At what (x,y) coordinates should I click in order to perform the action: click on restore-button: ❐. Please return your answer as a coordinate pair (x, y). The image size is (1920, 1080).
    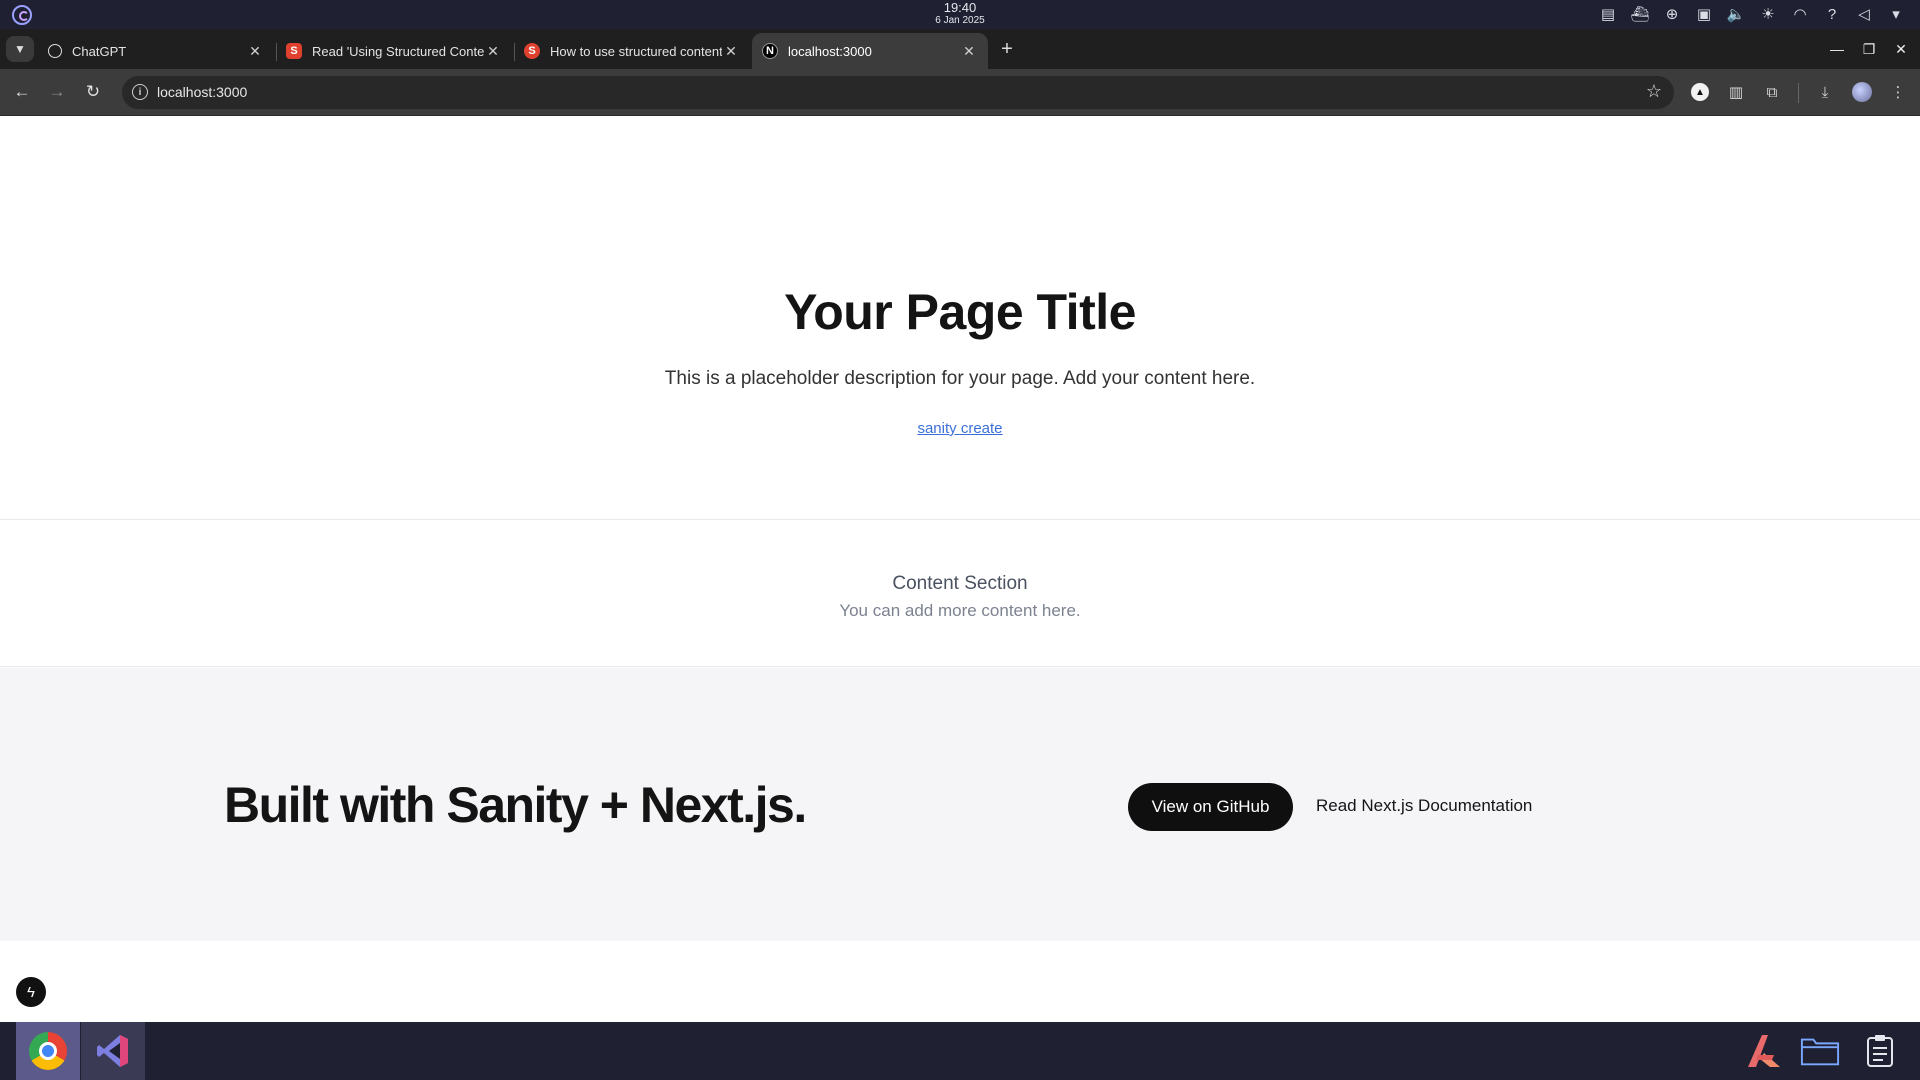
    Looking at the image, I should click on (1869, 49).